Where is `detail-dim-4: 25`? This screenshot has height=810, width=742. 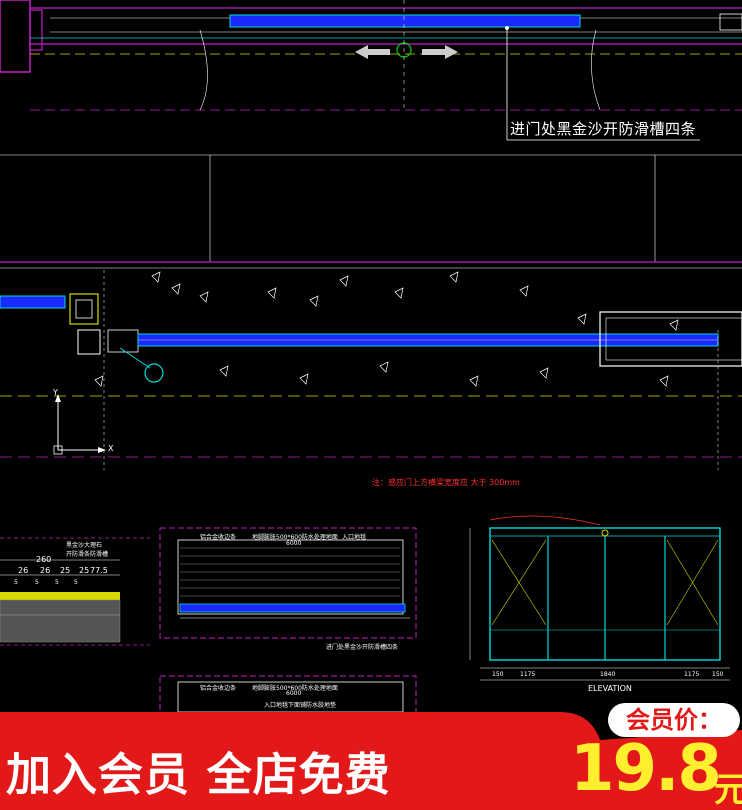
detail-dim-4: 25 is located at coordinates (84, 570).